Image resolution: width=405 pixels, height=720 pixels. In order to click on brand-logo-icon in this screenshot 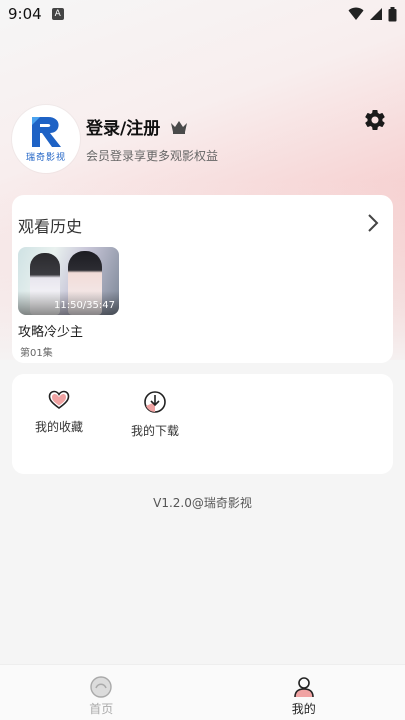, I will do `click(46, 132)`.